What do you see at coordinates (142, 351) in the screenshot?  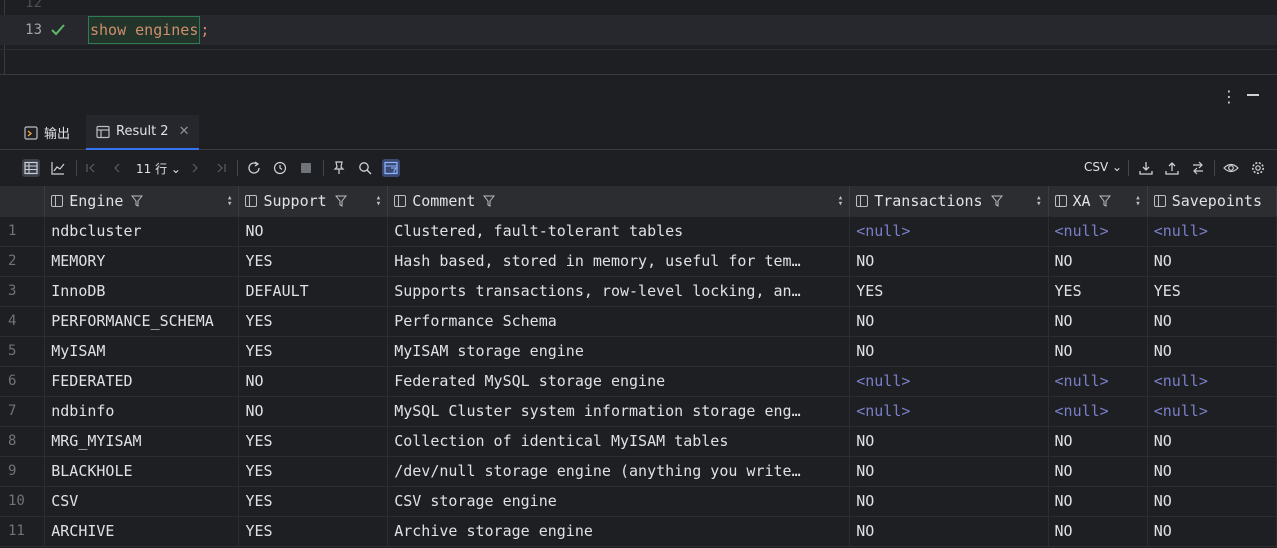 I see `cell-engine: MyISAM` at bounding box center [142, 351].